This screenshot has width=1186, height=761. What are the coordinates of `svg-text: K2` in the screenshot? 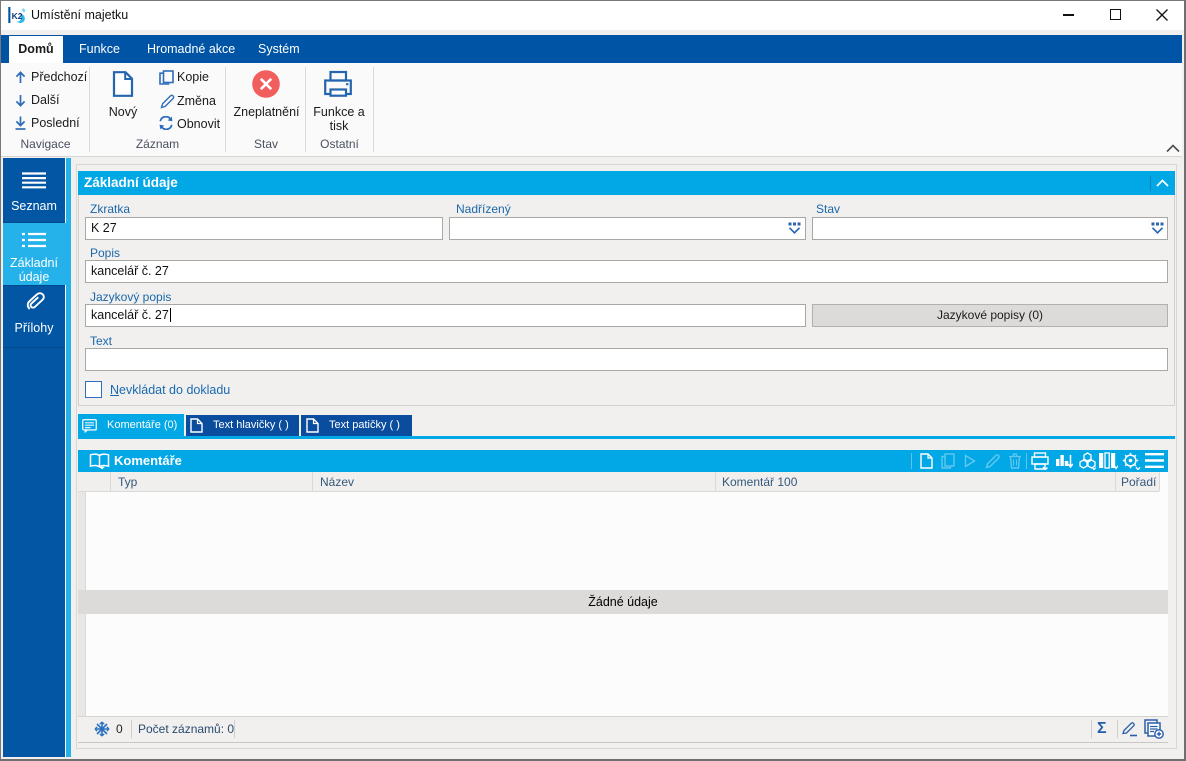 It's located at (17, 16).